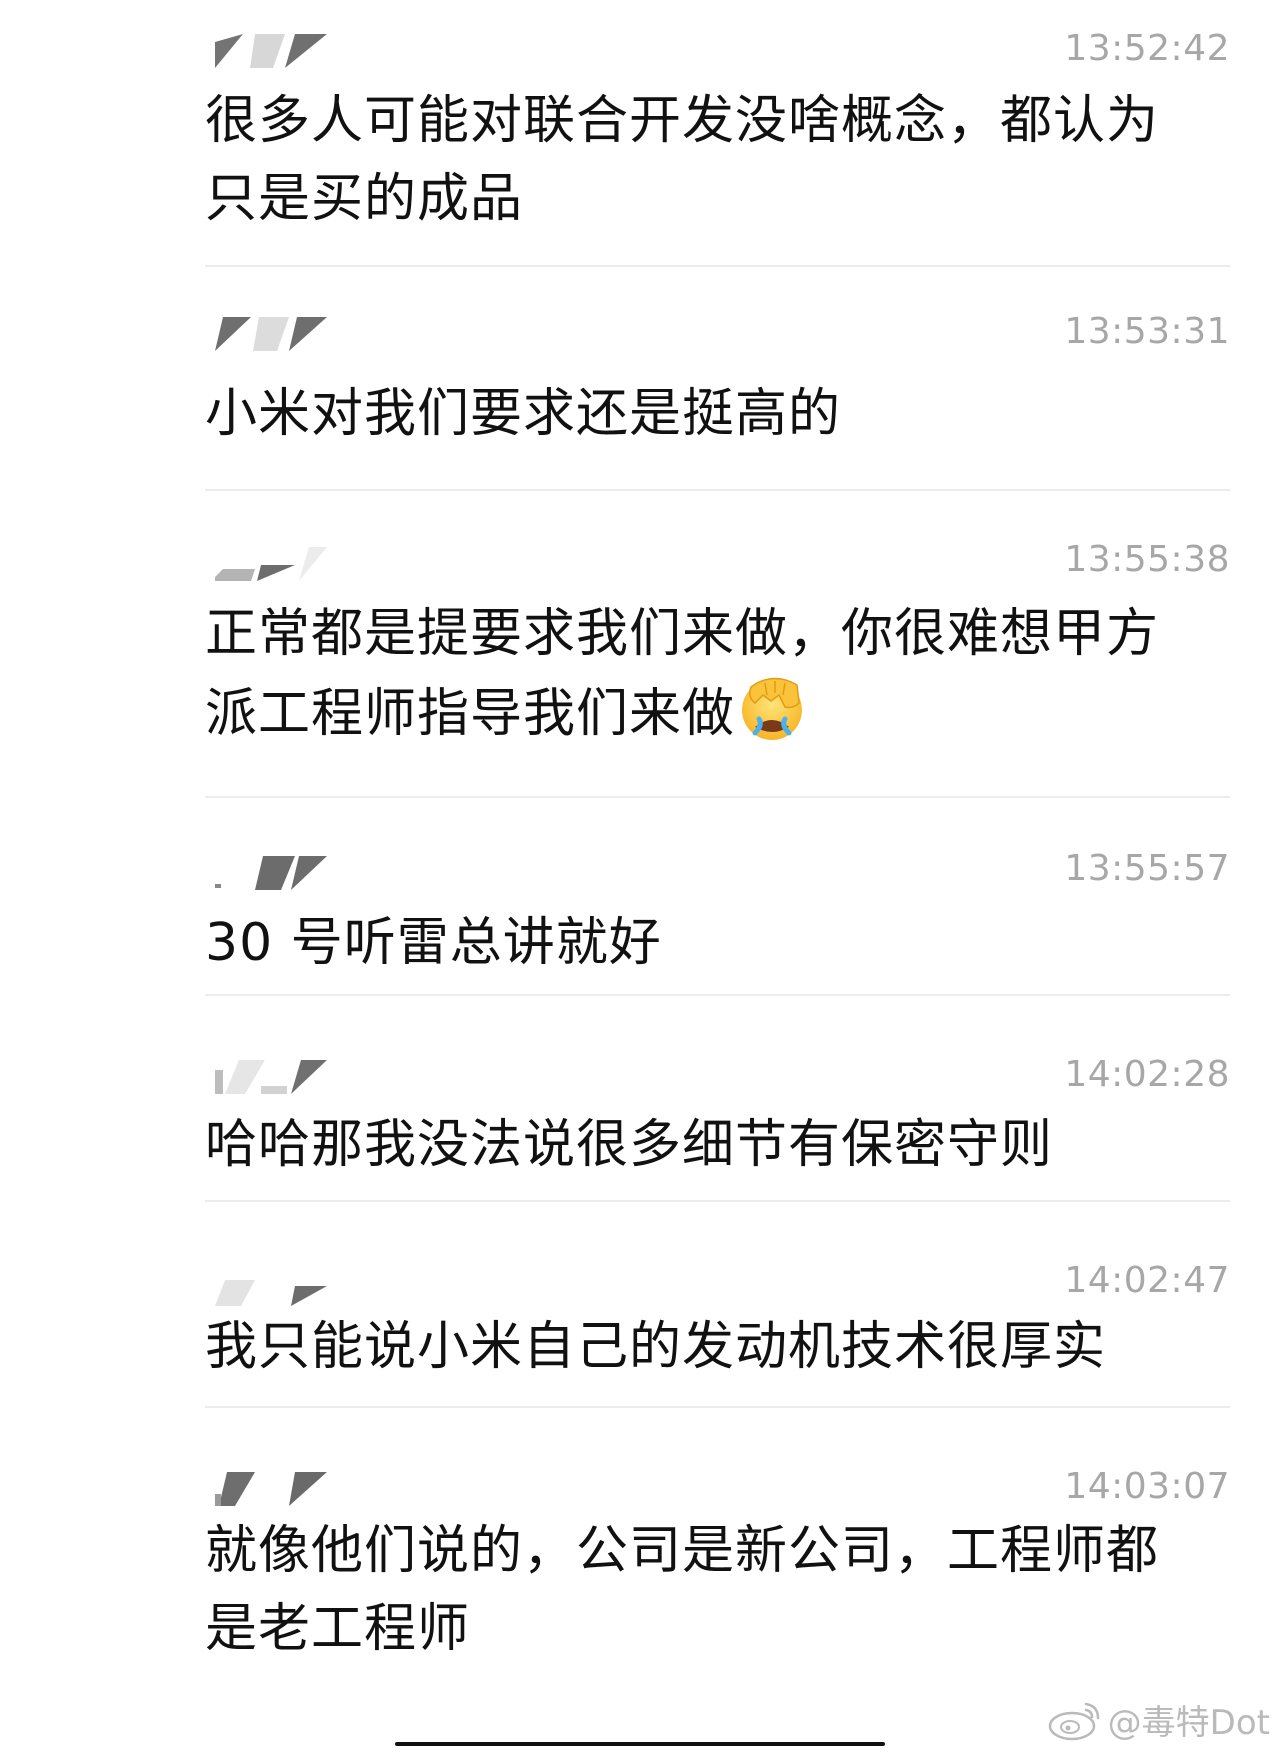  What do you see at coordinates (1147, 1280) in the screenshot?
I see `message-timestamp: 14:02:47` at bounding box center [1147, 1280].